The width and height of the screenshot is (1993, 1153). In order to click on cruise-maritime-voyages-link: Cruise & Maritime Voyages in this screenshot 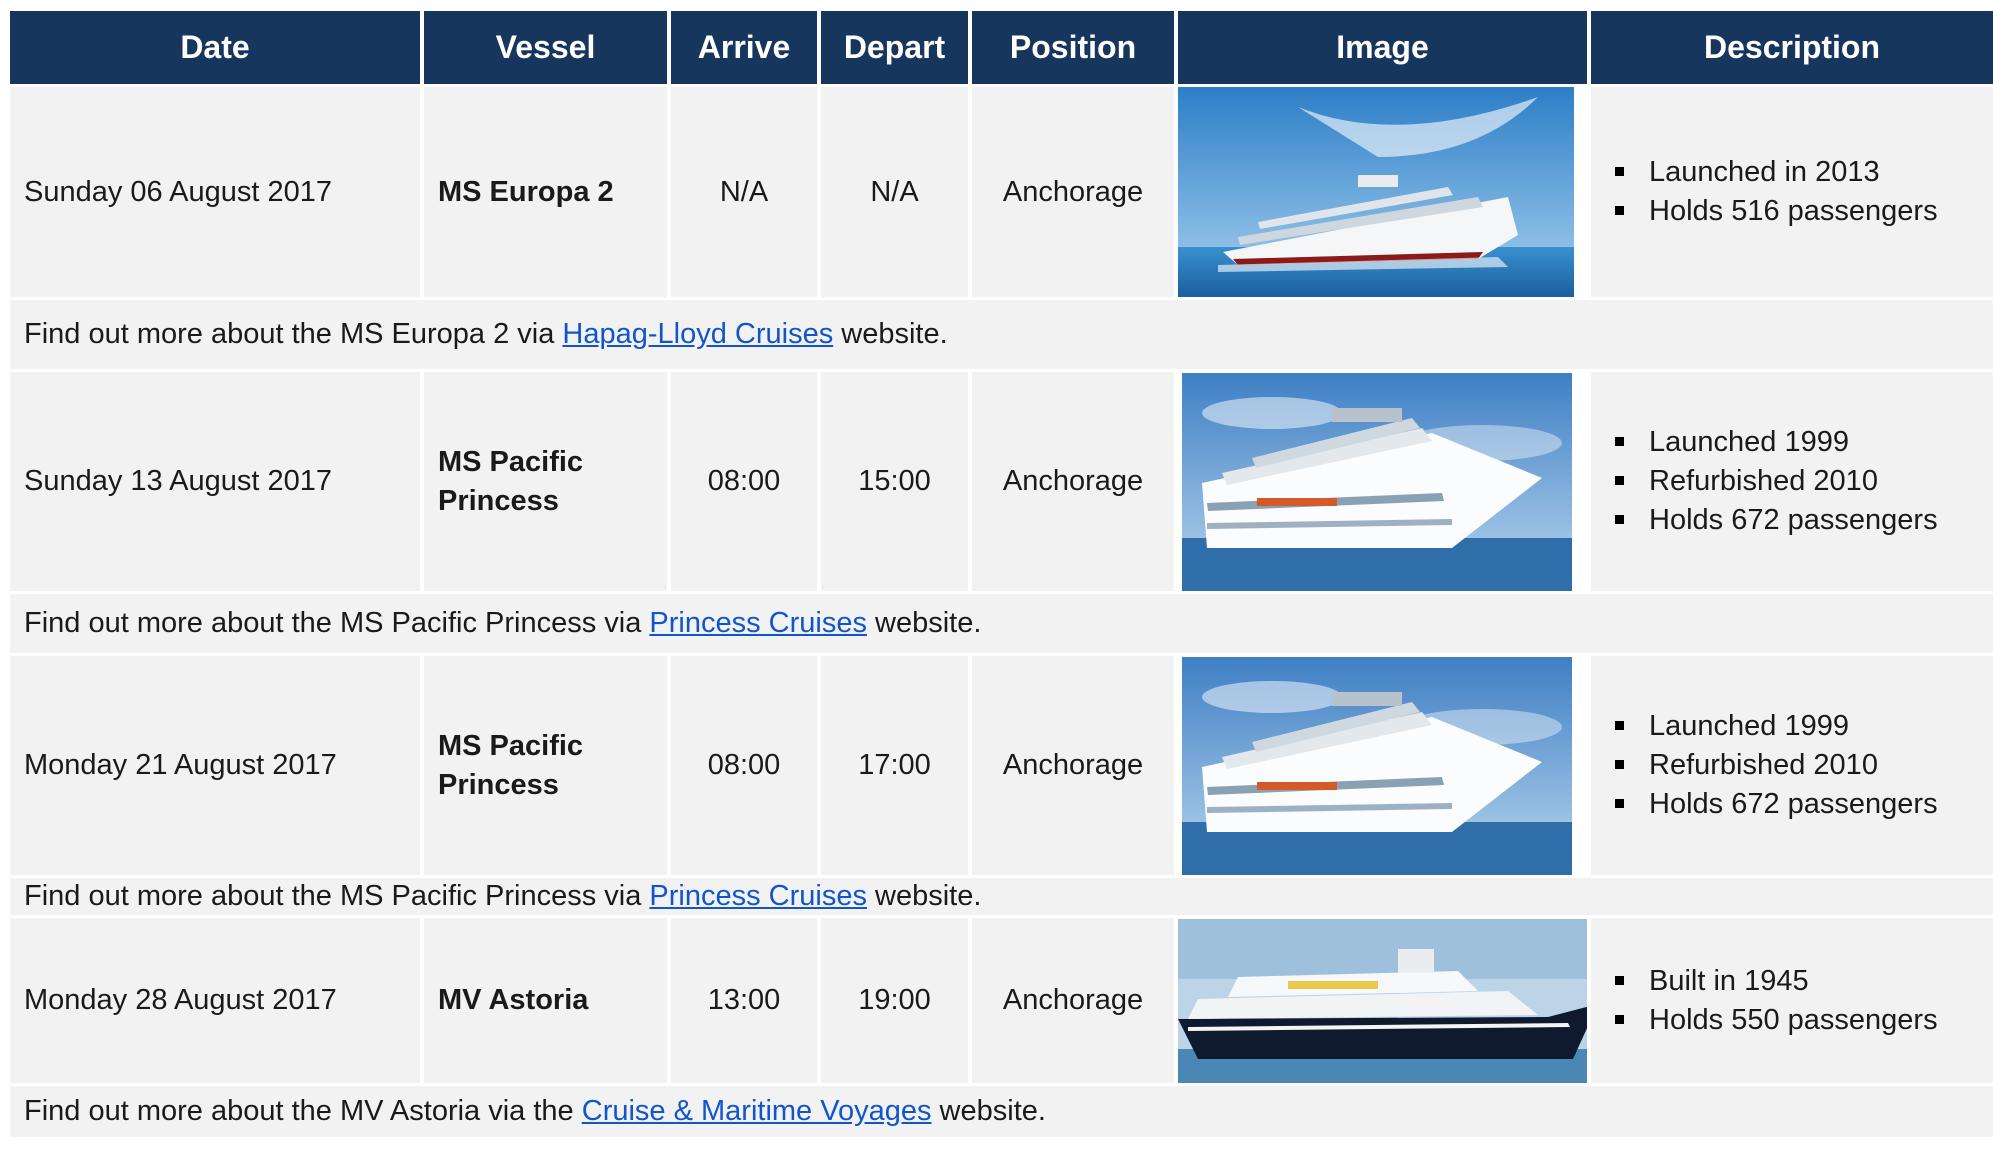, I will do `click(757, 1111)`.